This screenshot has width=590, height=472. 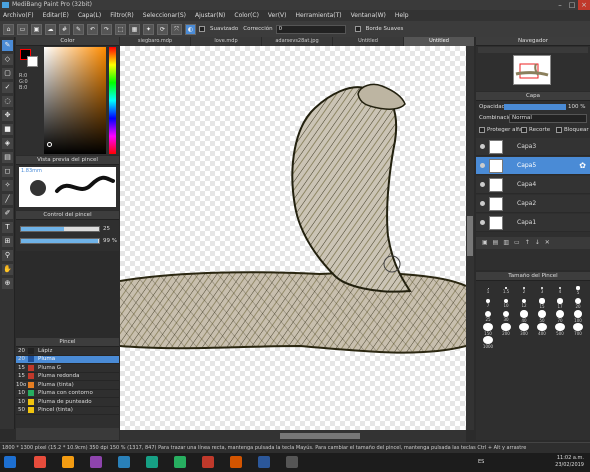 I want to click on menu-editar: Editar(E), so click(x=56, y=15).